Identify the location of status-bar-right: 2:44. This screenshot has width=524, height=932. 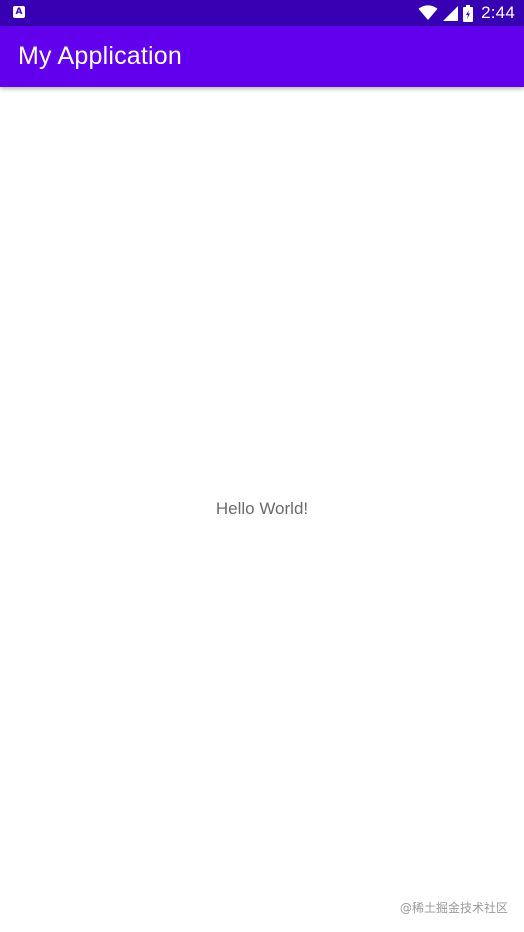
(466, 13).